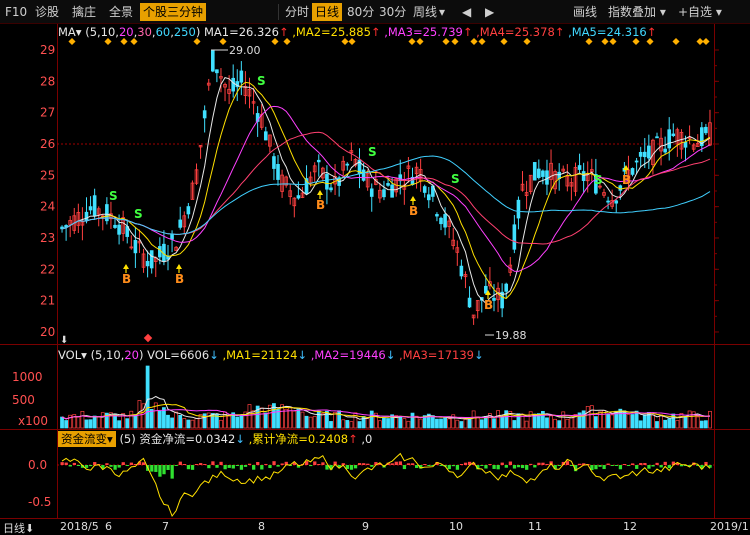  What do you see at coordinates (47, 207) in the screenshot?
I see `price-tick-label: 24` at bounding box center [47, 207].